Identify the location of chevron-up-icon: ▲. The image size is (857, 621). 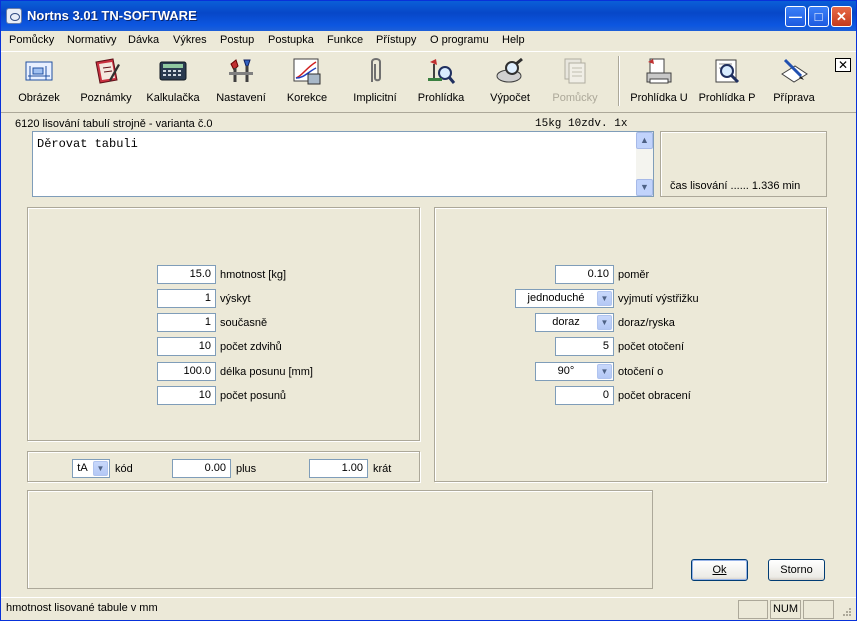
(644, 140).